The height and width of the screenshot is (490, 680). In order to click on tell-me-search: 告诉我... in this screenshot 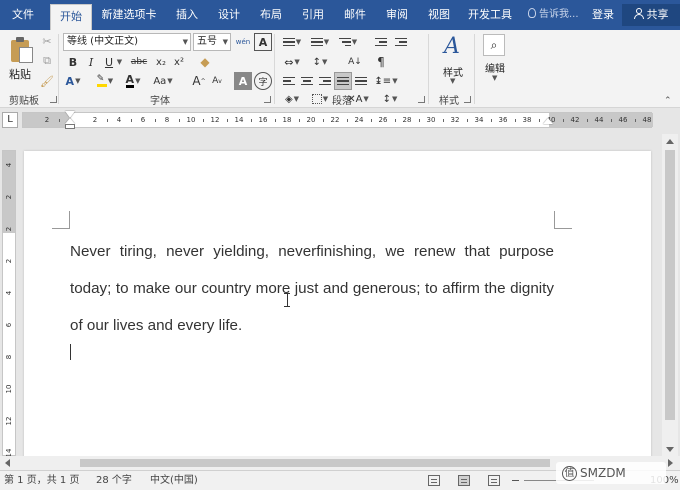, I will do `click(553, 15)`.